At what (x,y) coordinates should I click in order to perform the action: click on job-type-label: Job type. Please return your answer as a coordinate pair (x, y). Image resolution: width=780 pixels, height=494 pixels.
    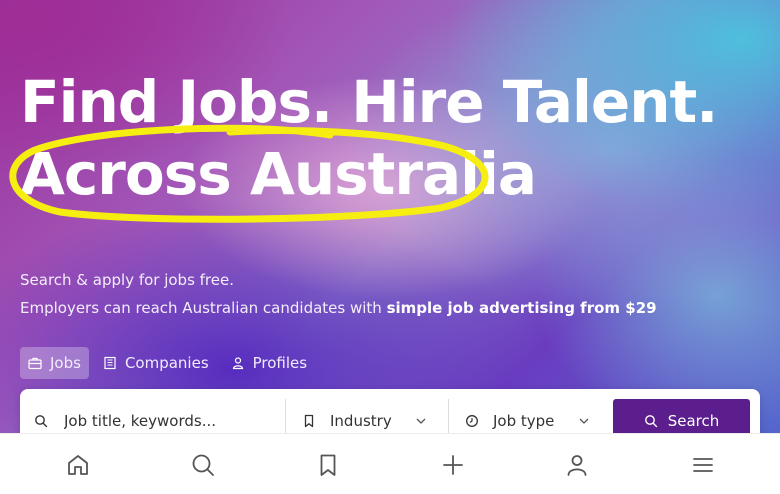
    Looking at the image, I should click on (524, 421).